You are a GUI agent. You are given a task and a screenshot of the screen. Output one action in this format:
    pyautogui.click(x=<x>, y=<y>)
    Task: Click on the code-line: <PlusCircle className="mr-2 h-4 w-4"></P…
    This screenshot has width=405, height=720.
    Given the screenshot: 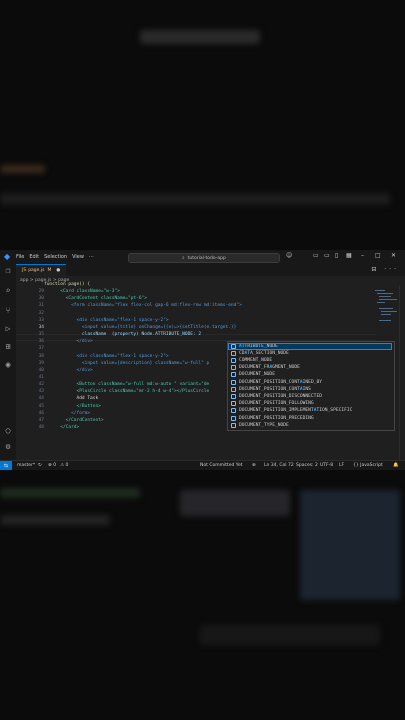 What is the action you would take?
    pyautogui.click(x=127, y=391)
    